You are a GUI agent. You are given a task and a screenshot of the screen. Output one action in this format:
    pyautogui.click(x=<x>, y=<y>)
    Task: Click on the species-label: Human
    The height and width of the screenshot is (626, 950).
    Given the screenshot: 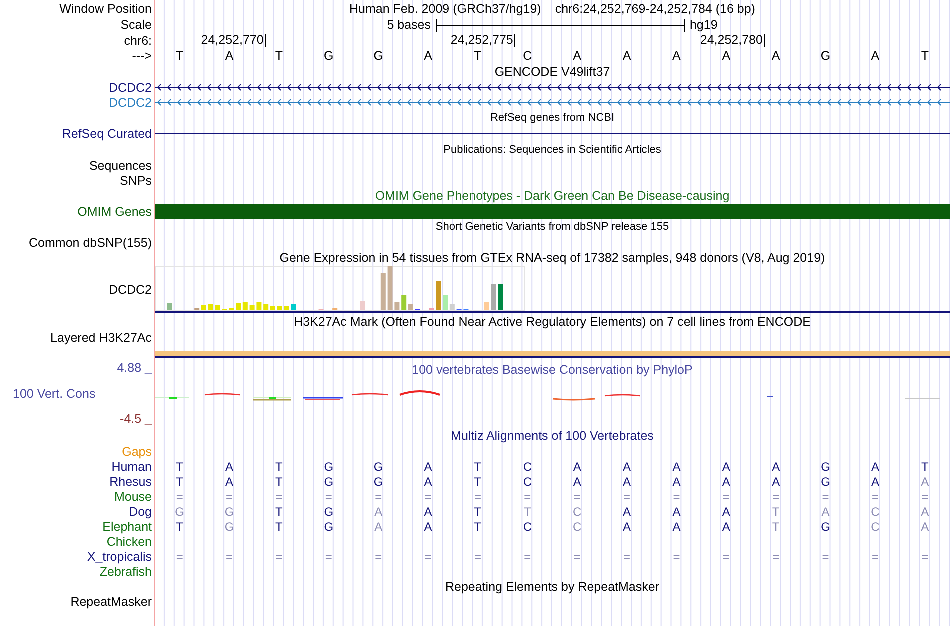 What is the action you would take?
    pyautogui.click(x=132, y=467)
    